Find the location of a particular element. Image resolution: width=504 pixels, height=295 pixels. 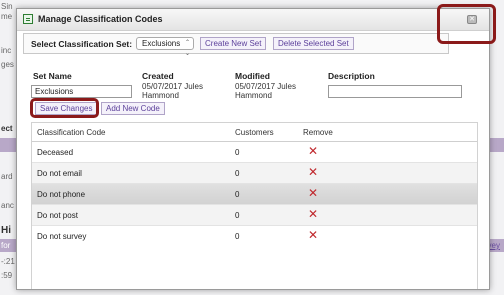

created-line: 05/07/2017 Jules is located at coordinates (172, 86).